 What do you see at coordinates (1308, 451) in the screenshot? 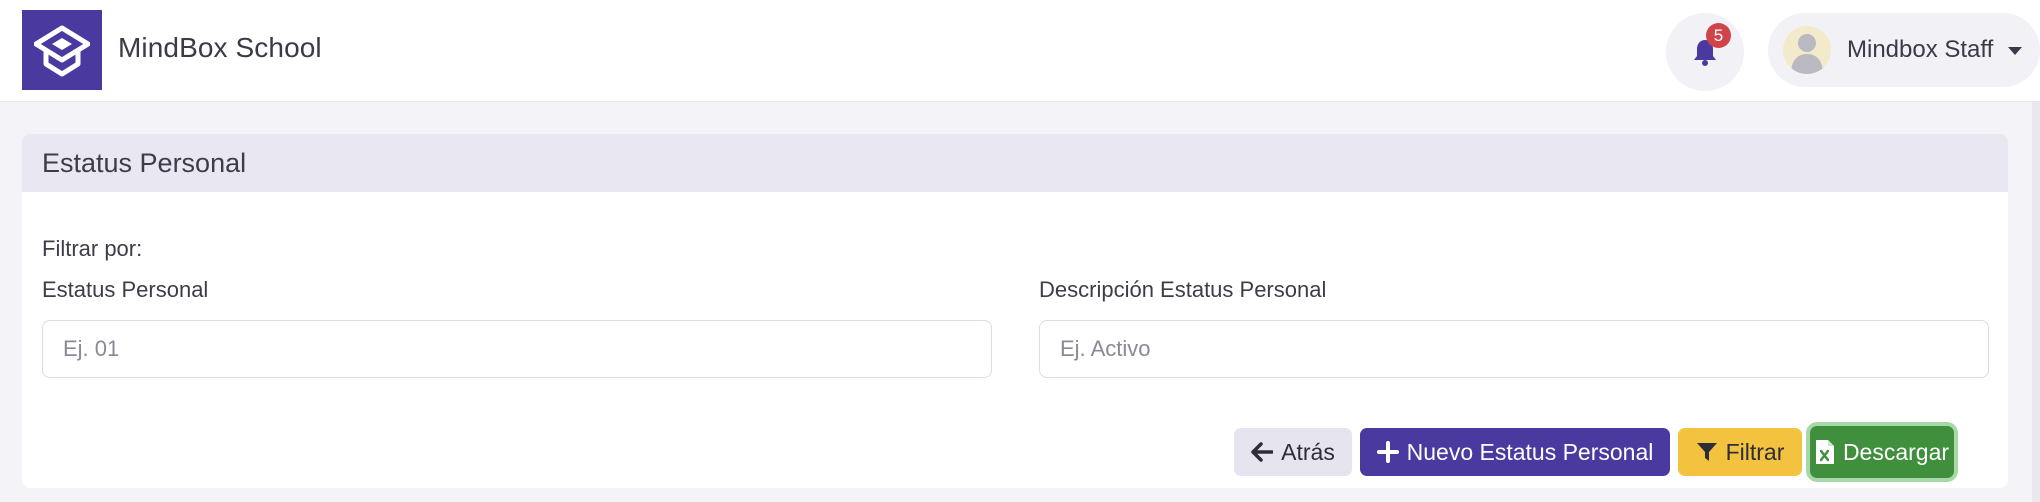
I see `back-button-label: Atrás` at bounding box center [1308, 451].